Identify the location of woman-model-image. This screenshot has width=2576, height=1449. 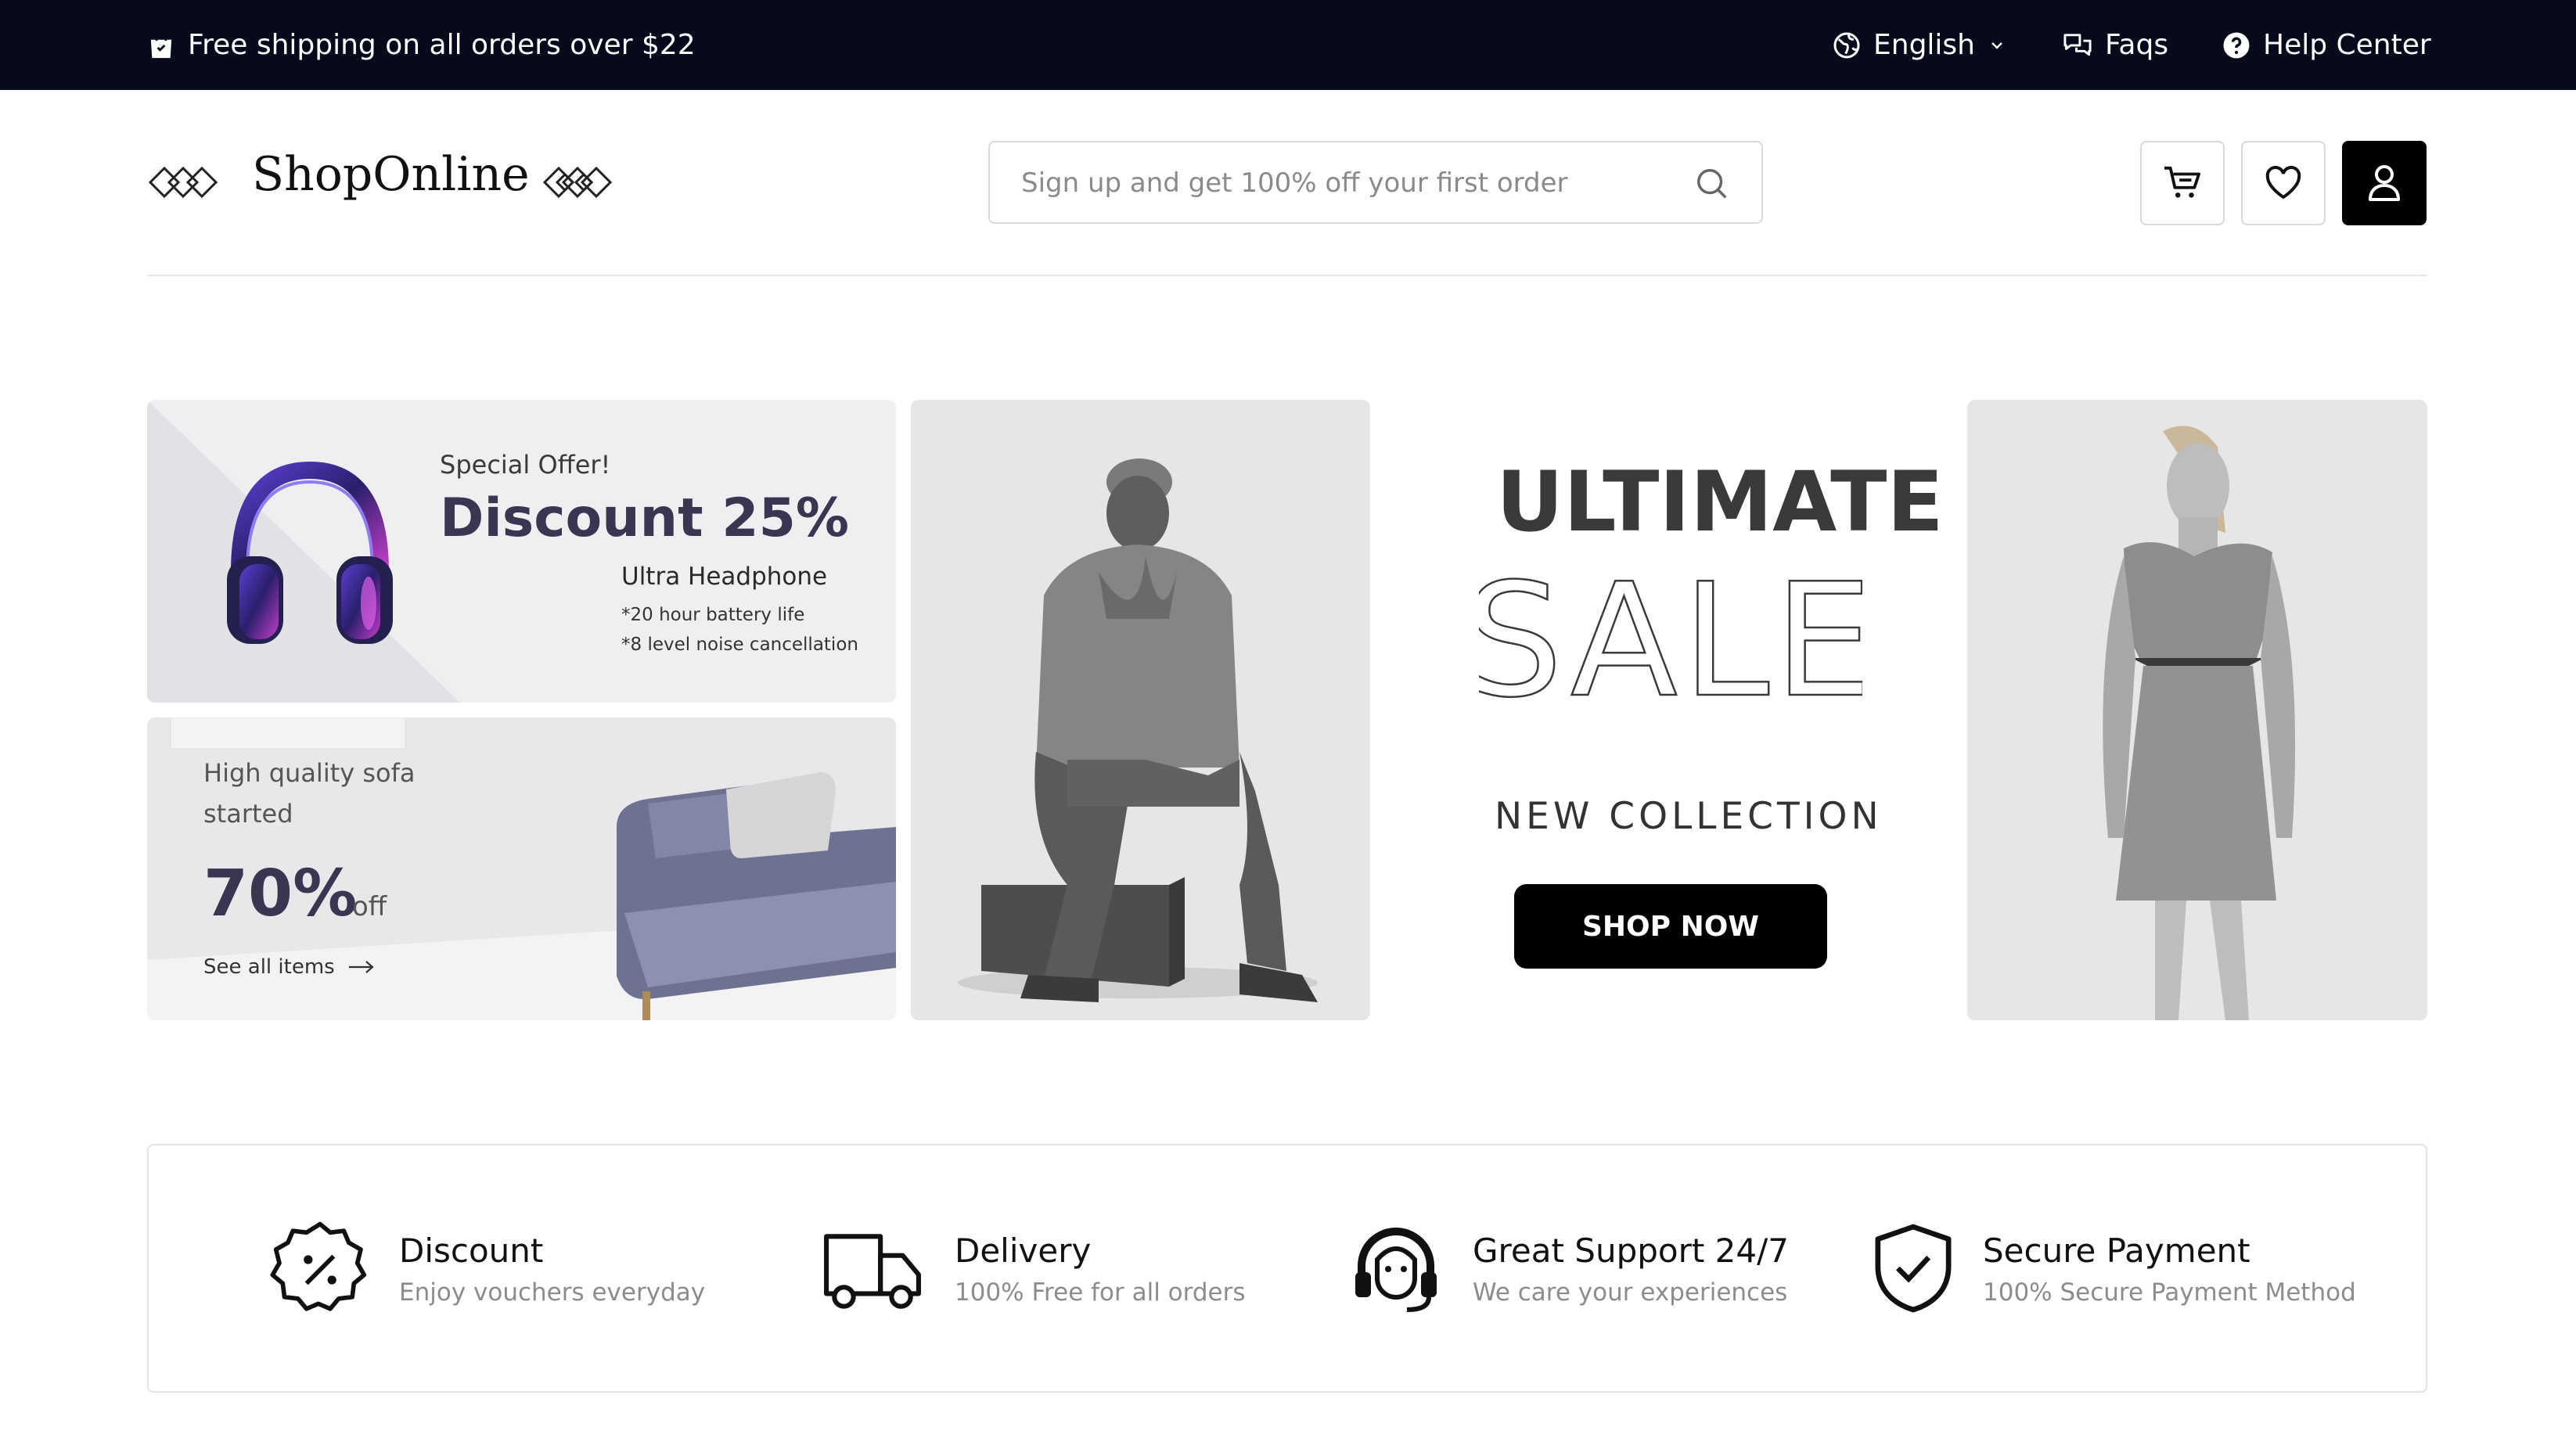
(2197, 710).